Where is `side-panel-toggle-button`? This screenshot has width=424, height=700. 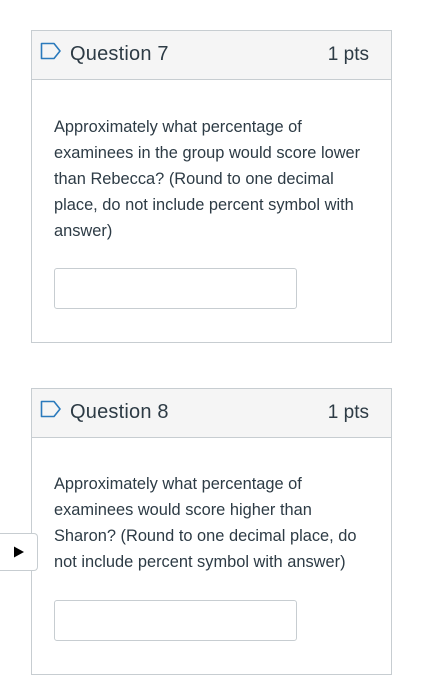
side-panel-toggle-button is located at coordinates (19, 552).